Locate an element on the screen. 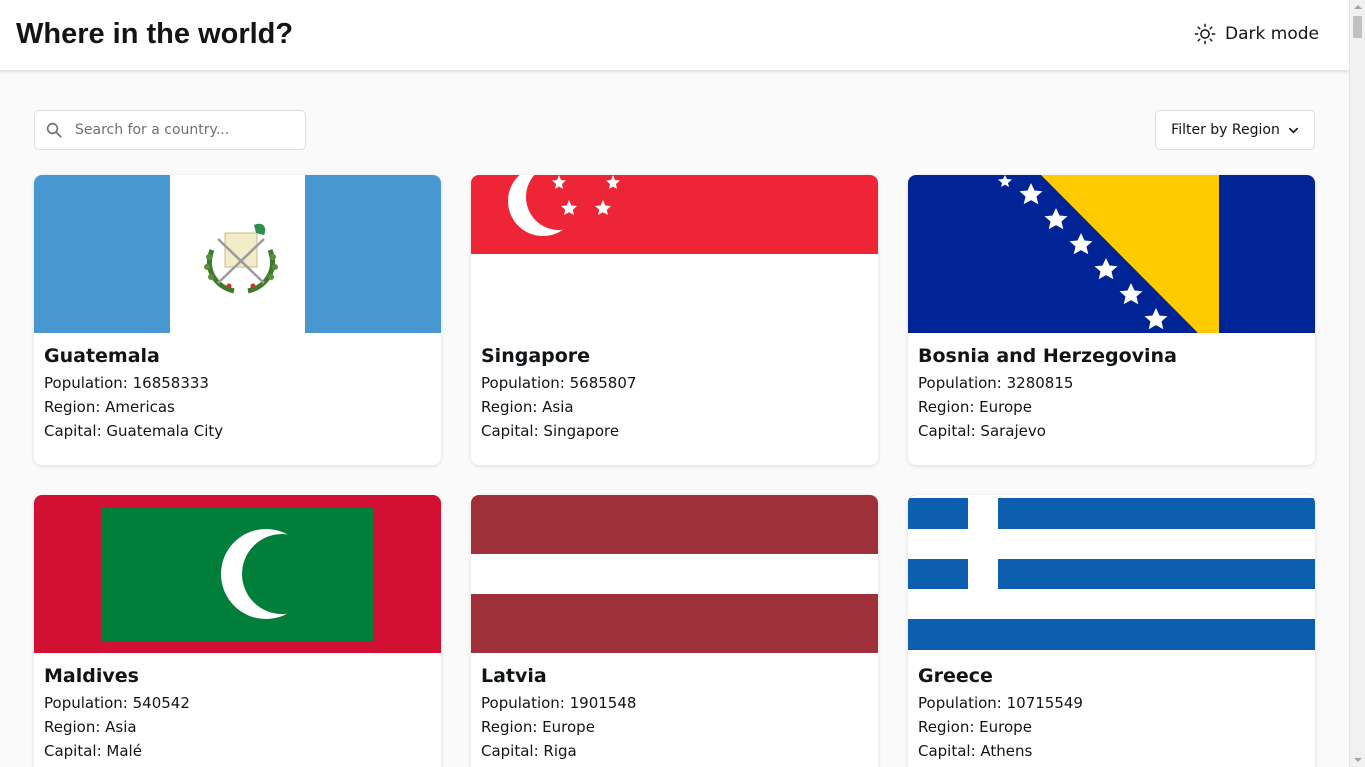  dark-mode-toggle: Dark mode is located at coordinates (1256, 34).